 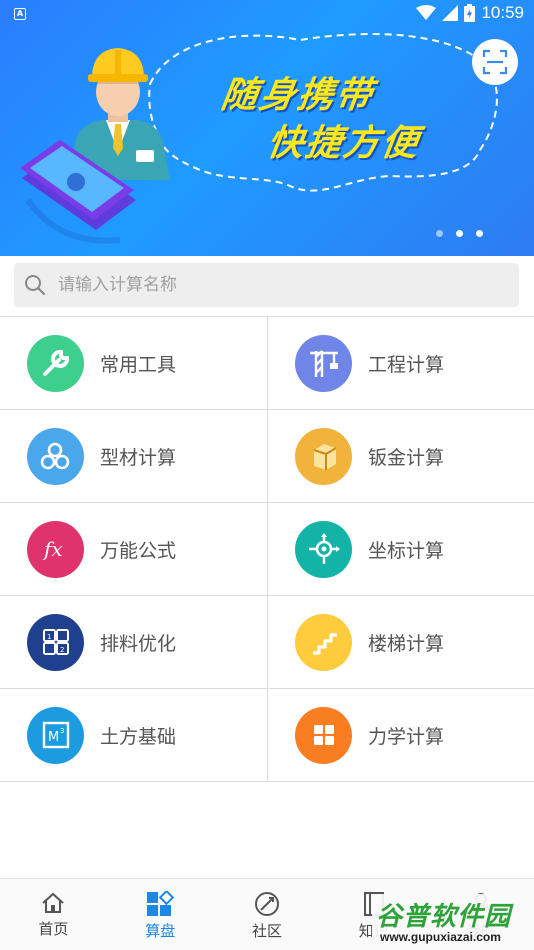 I want to click on wrench-icon, so click(x=55, y=363).